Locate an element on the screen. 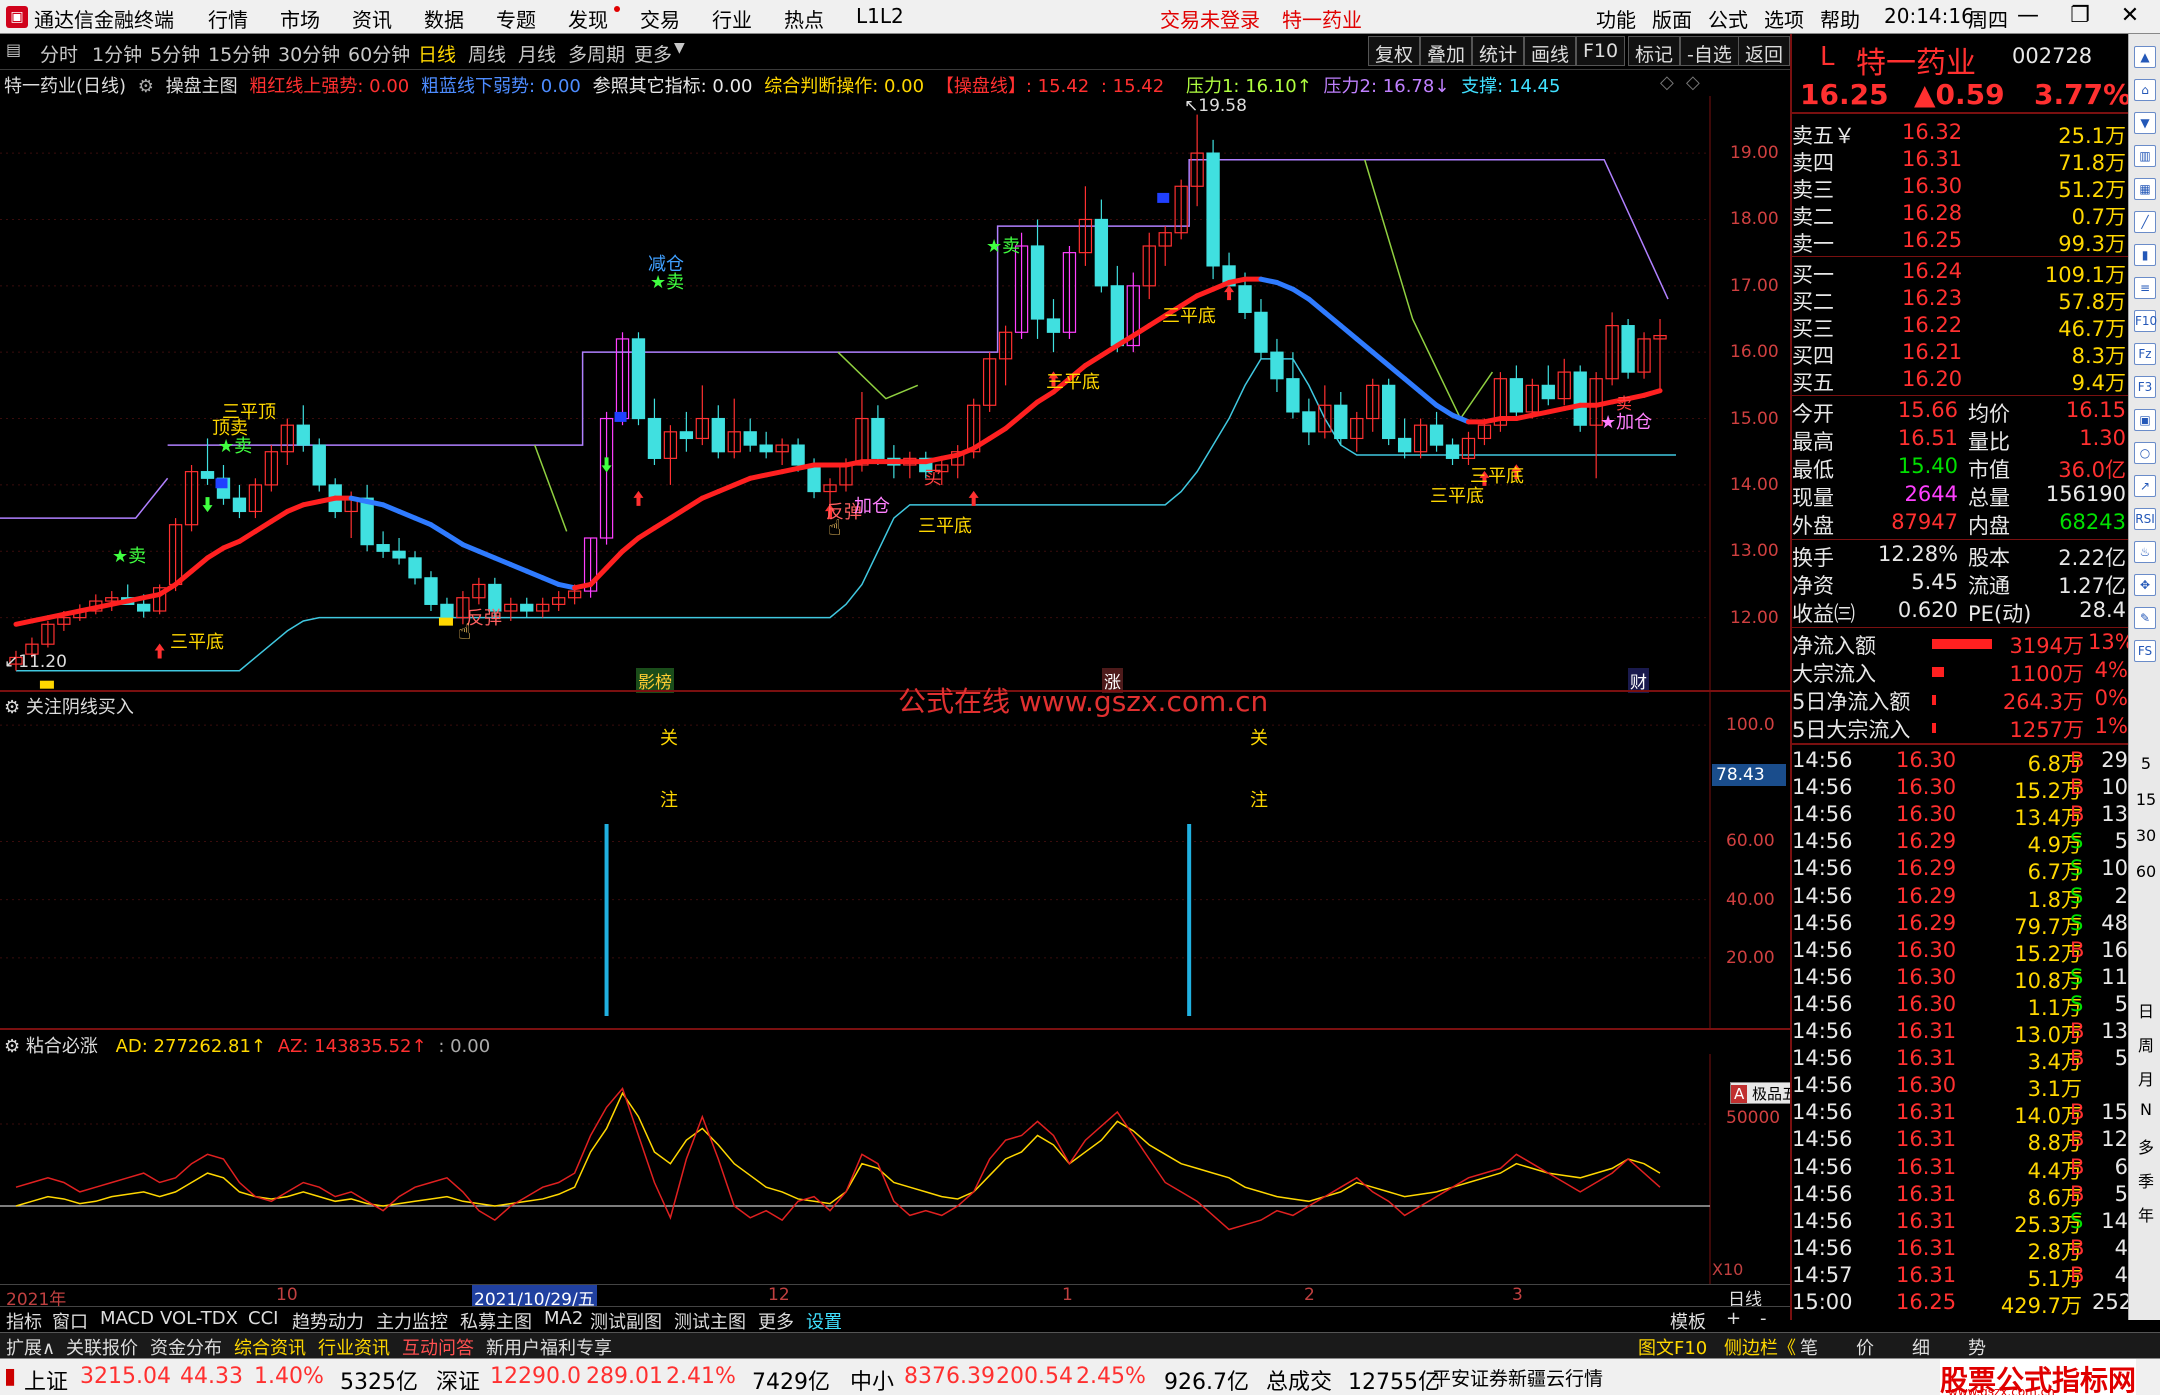 The image size is (2160, 1395). chevron-down-icon: ▼ is located at coordinates (679, 48).